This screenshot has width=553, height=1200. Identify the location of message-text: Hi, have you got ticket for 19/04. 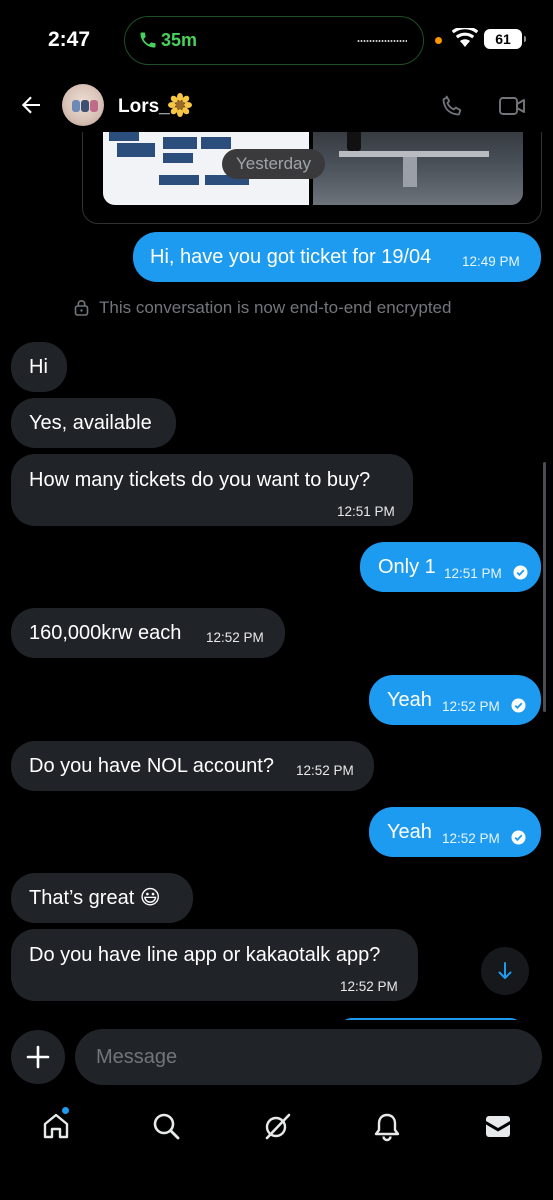
(291, 257).